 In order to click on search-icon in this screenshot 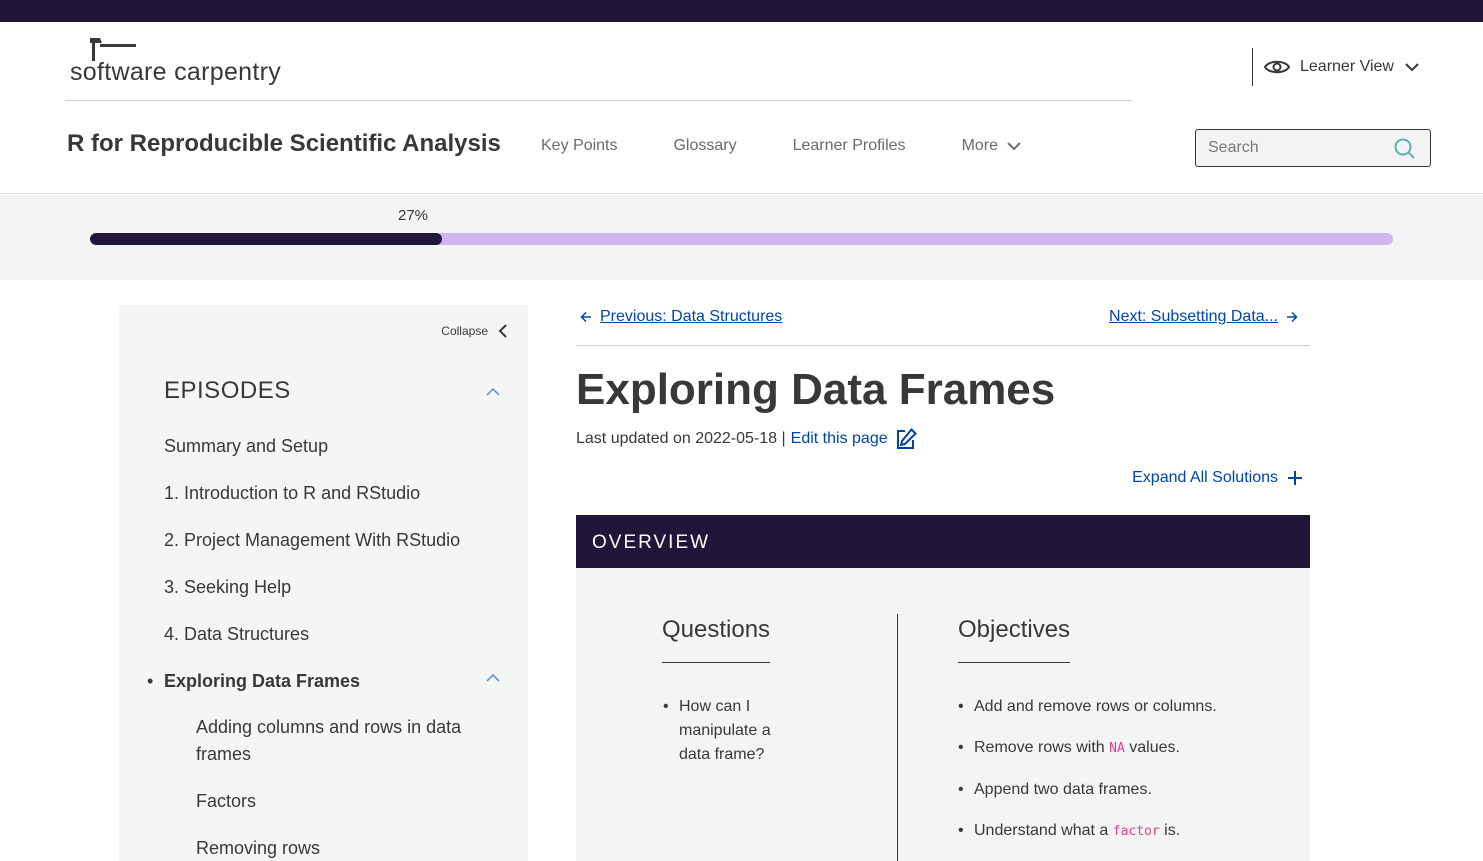, I will do `click(1405, 149)`.